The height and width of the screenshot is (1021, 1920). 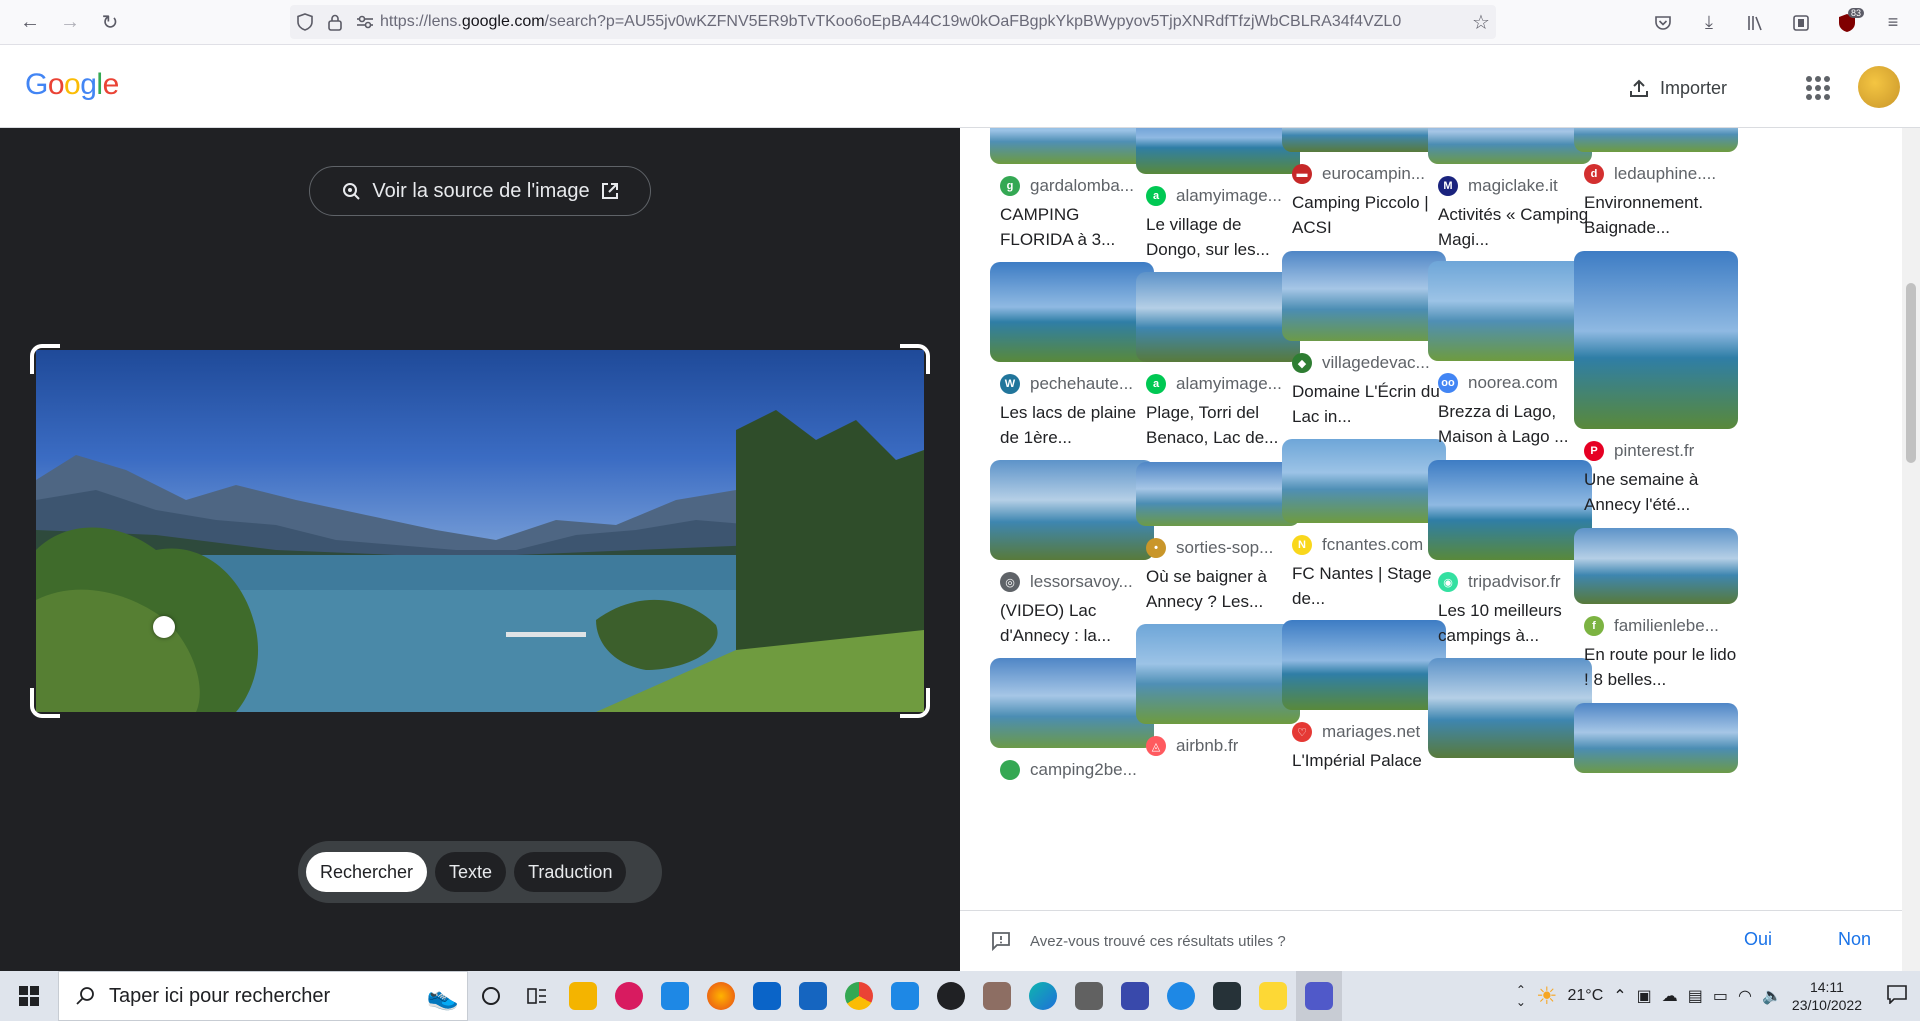 What do you see at coordinates (1709, 23) in the screenshot?
I see `downloads-icon: ⤓` at bounding box center [1709, 23].